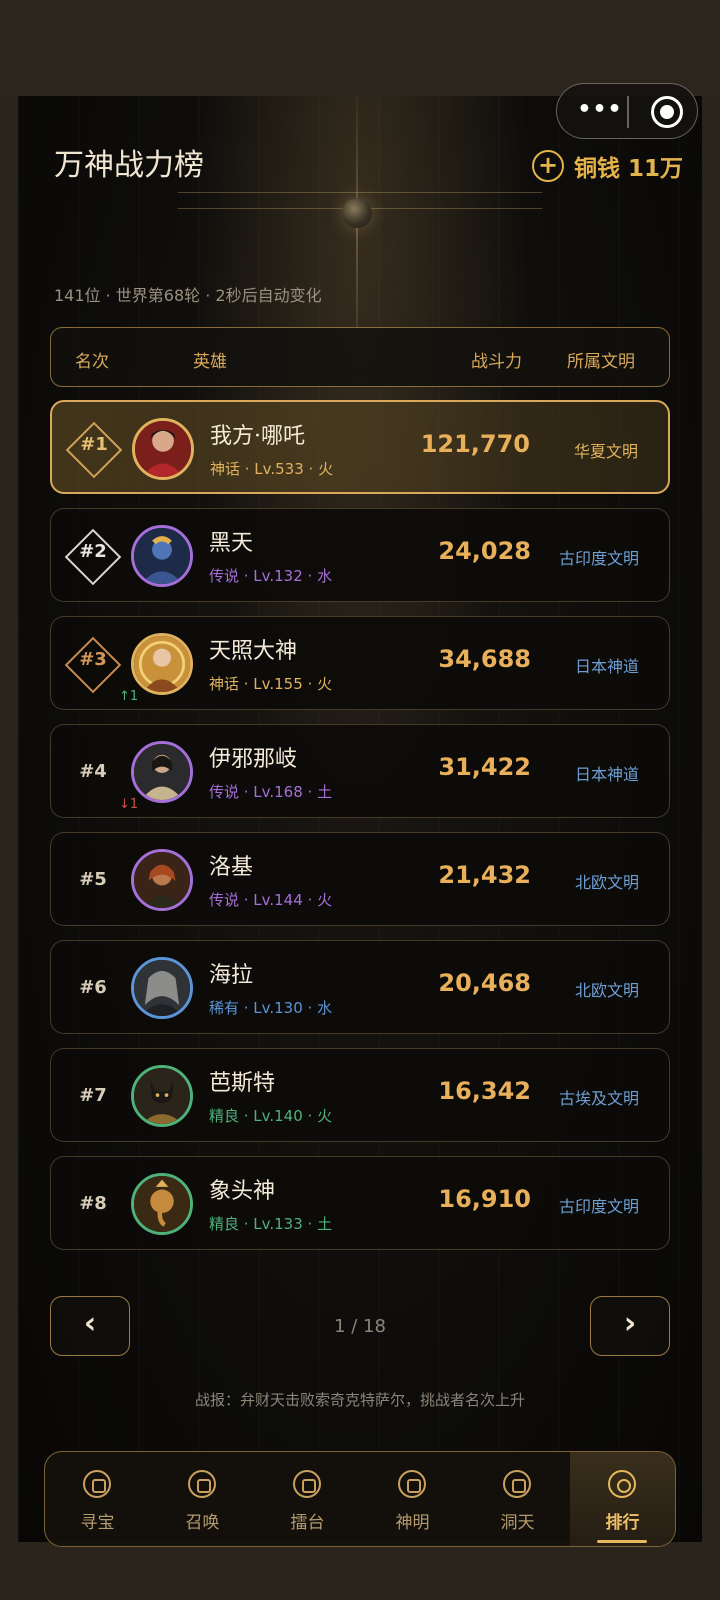  What do you see at coordinates (271, 900) in the screenshot?
I see `hero-info: 传说 · Lv.144 · 火` at bounding box center [271, 900].